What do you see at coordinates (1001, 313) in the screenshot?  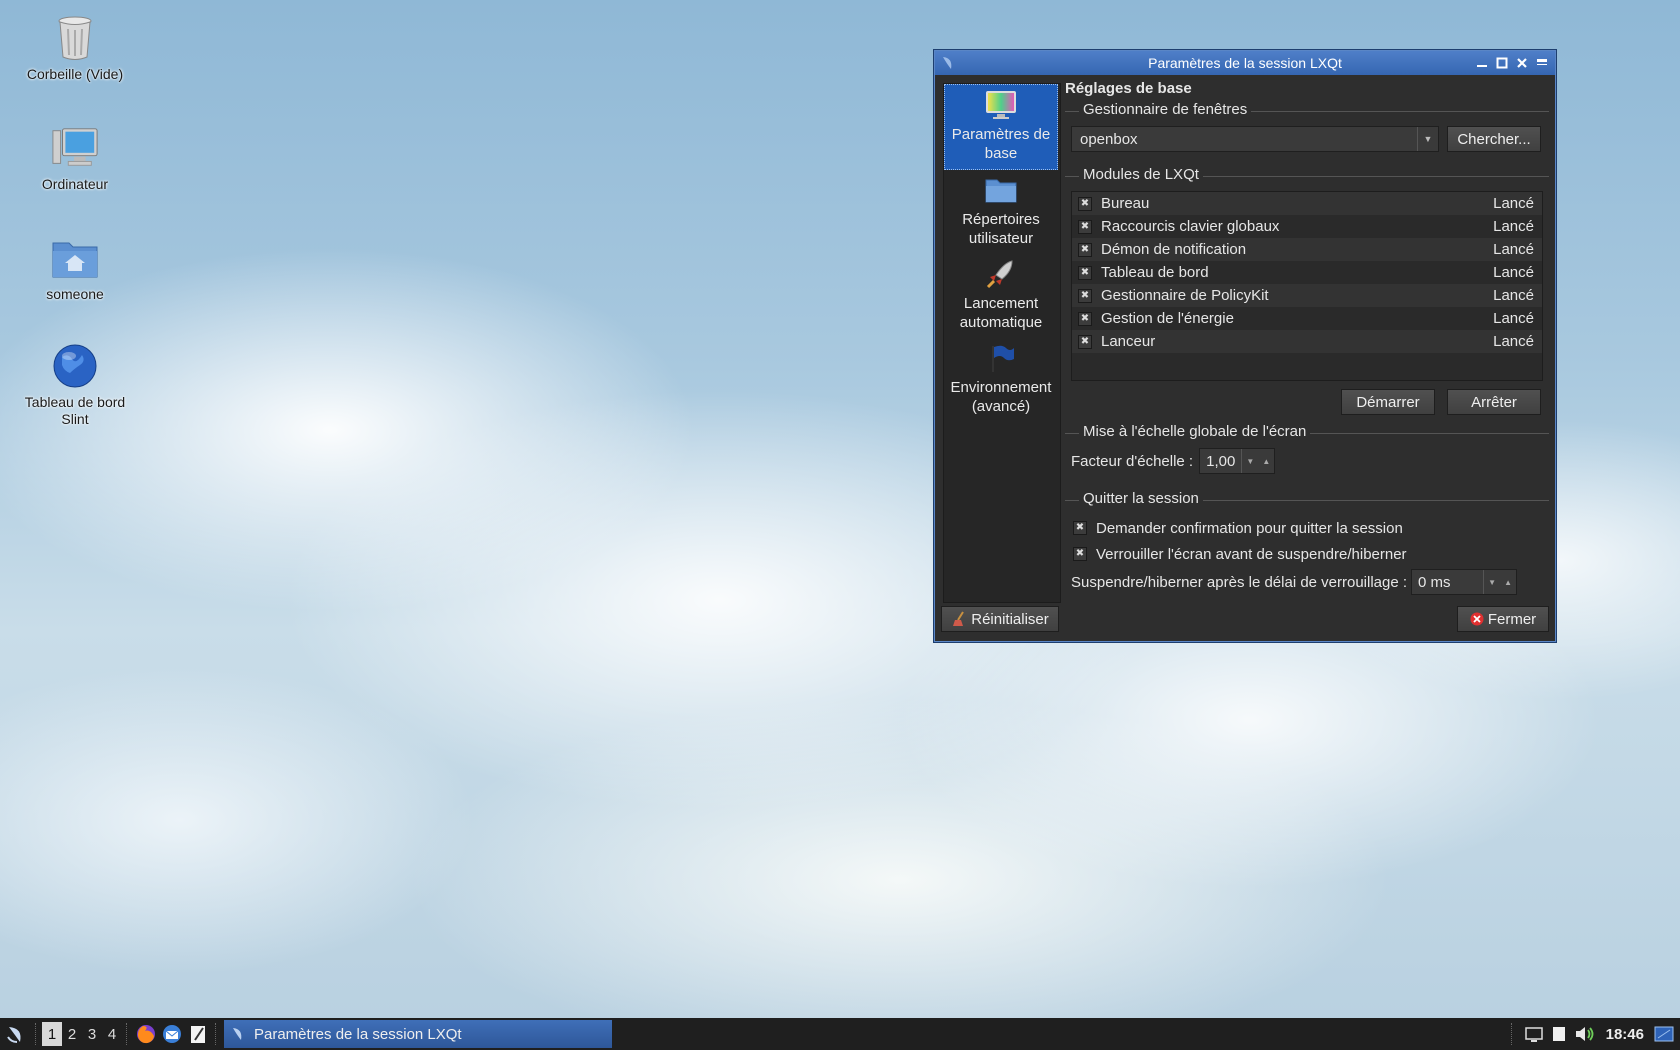 I see `sidebar-item-label: Lancement automatique` at bounding box center [1001, 313].